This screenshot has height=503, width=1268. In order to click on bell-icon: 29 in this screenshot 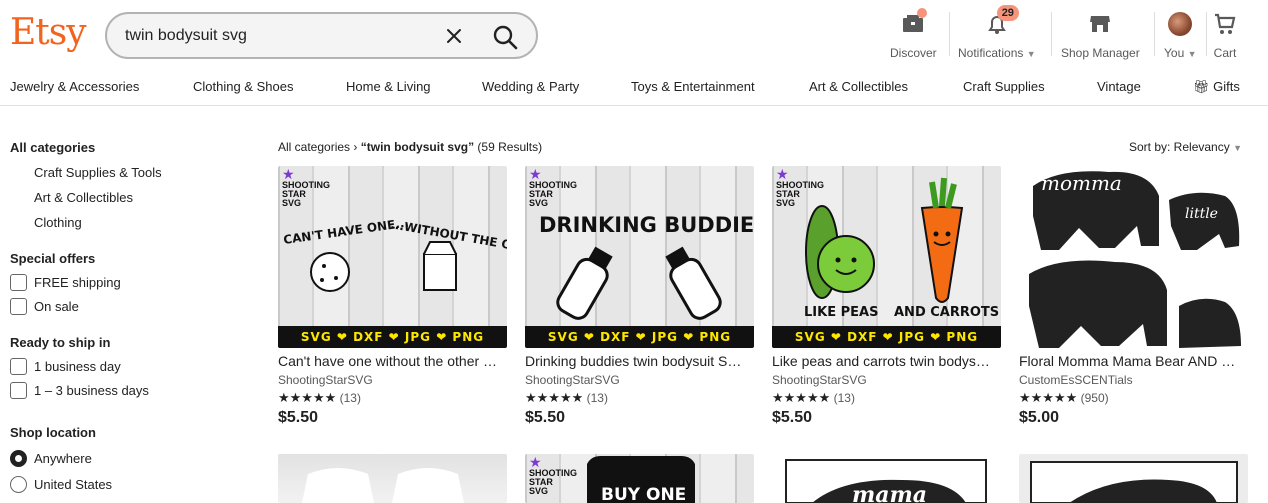, I will do `click(1002, 20)`.